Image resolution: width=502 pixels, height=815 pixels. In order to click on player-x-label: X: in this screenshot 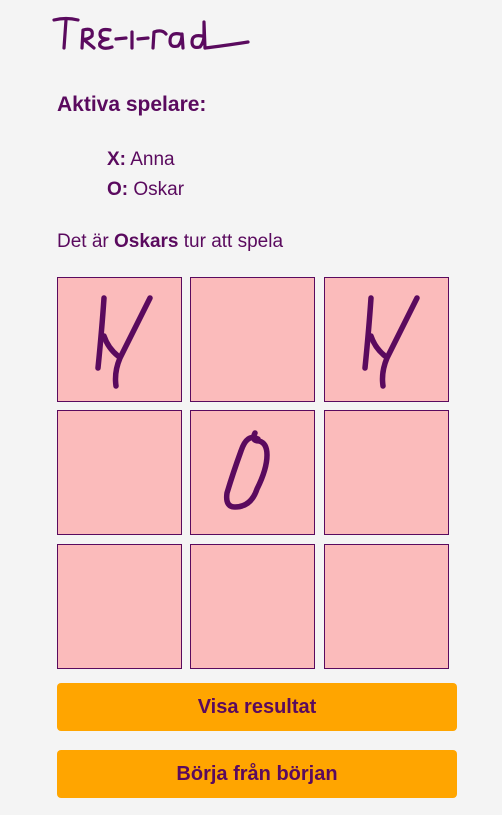, I will do `click(116, 159)`.